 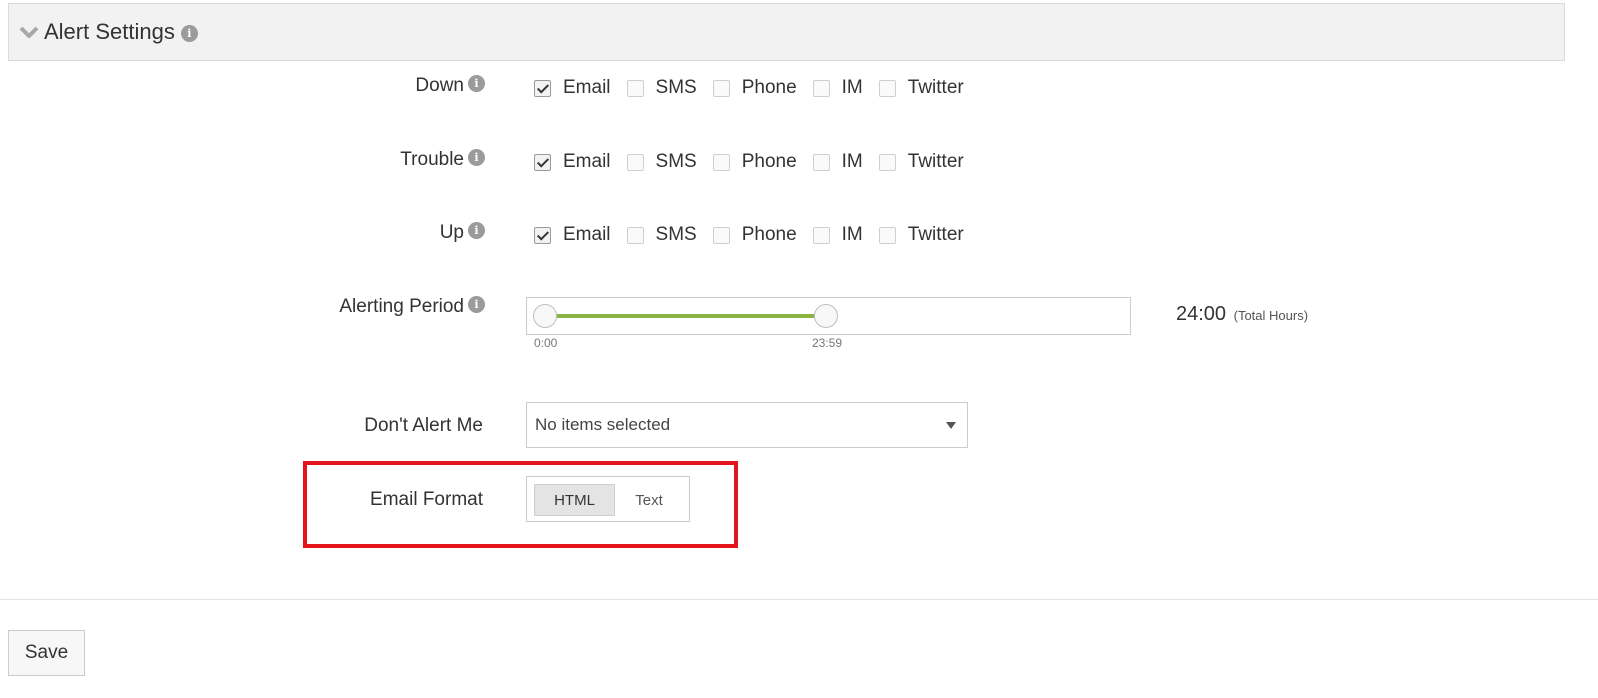 What do you see at coordinates (401, 306) in the screenshot?
I see `row-label-text: Alerting Period` at bounding box center [401, 306].